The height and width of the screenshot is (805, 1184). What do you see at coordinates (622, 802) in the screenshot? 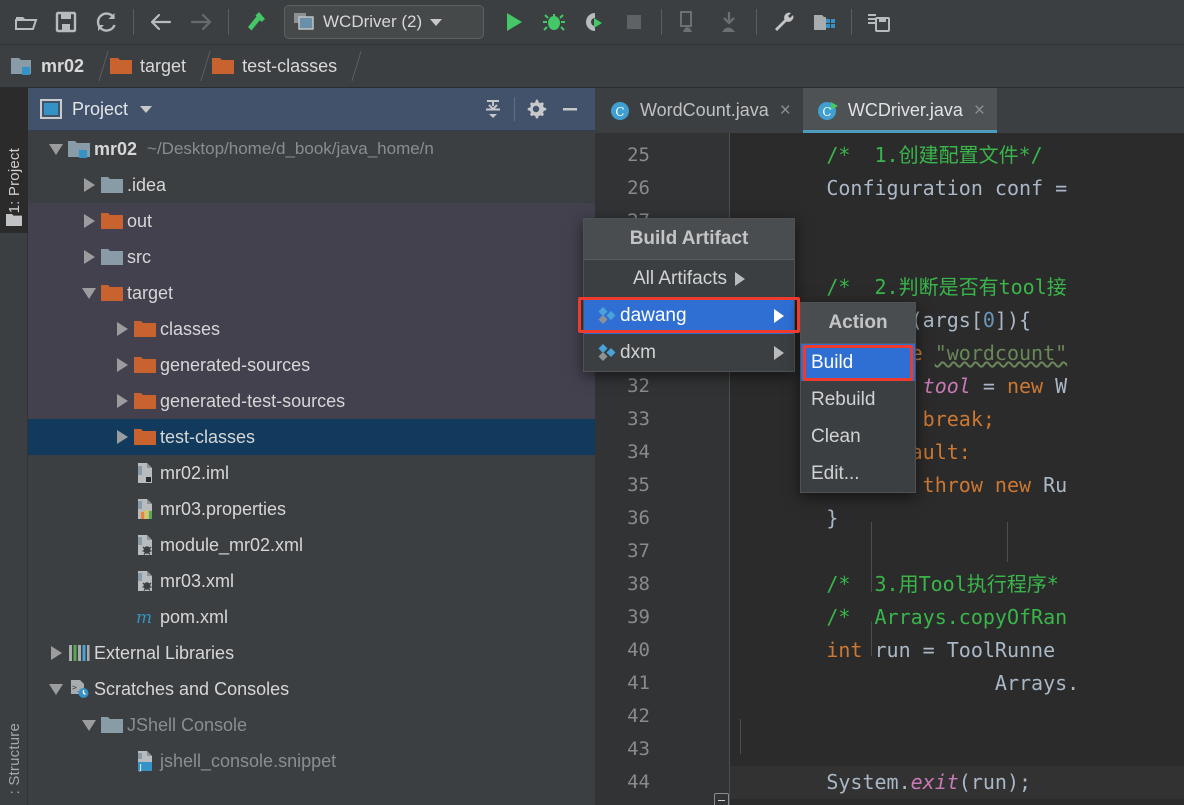
I see `line-number: 45` at bounding box center [622, 802].